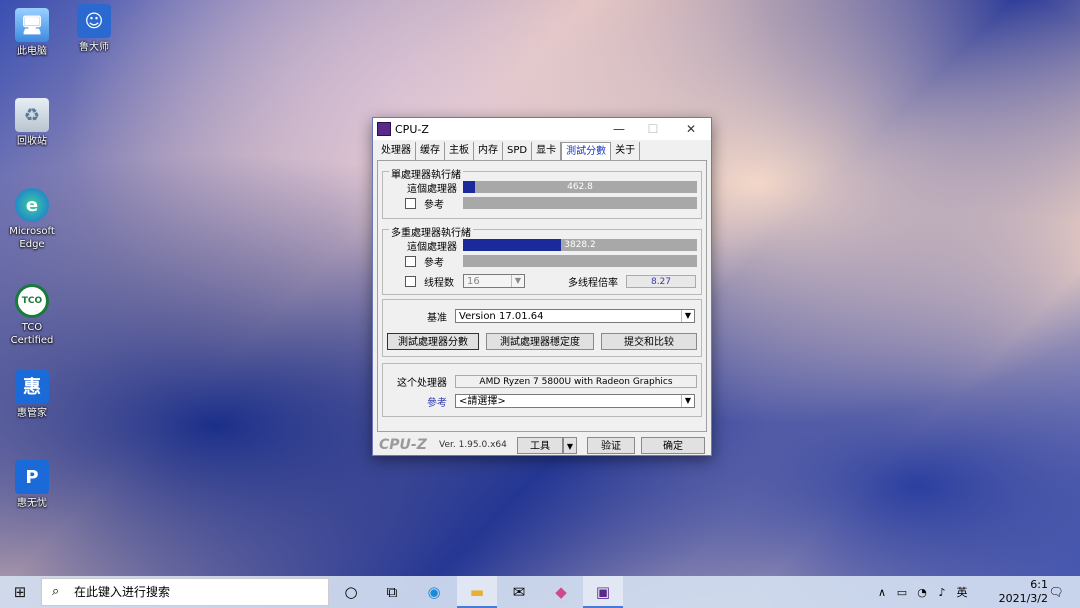 The image size is (1080, 608). I want to click on bottom-bar: CPU-Z Ver. 1.95.0.x64 工具 ▼ 验证 确定, so click(542, 445).